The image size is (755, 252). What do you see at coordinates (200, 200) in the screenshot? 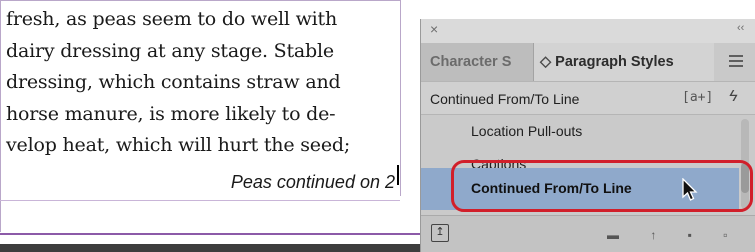
I see `text-frame-bottom-edge` at bounding box center [200, 200].